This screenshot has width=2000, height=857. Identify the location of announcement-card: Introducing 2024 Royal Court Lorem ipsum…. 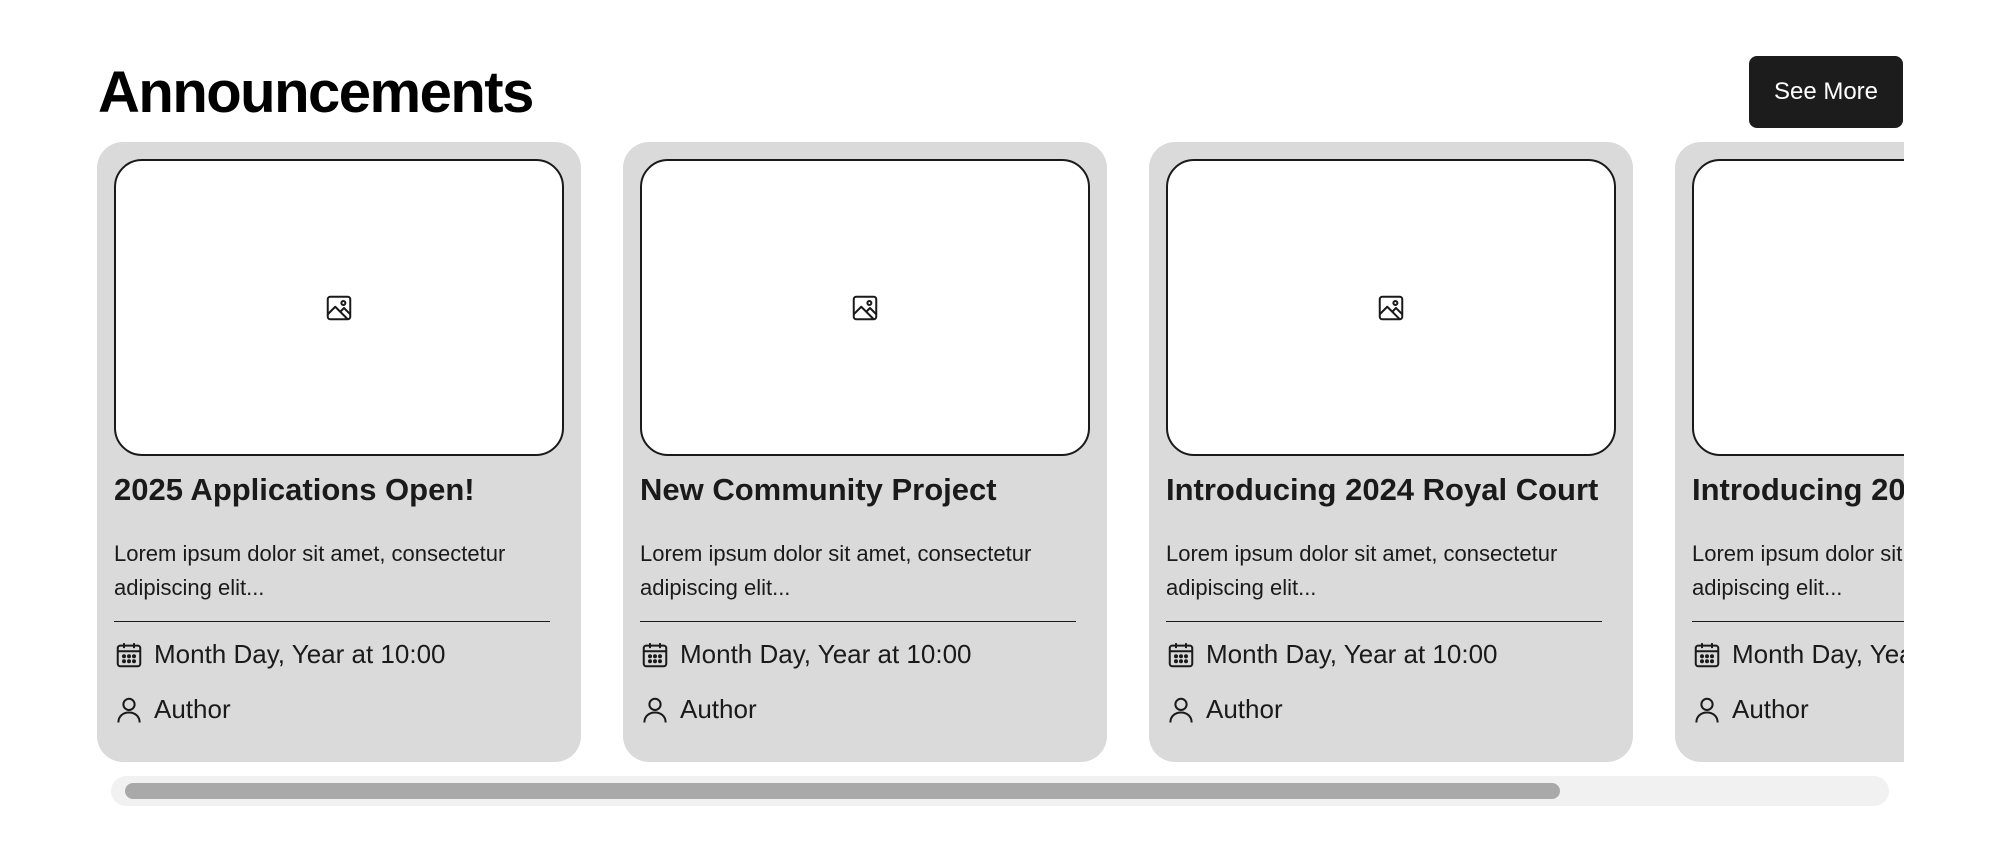
(1789, 452).